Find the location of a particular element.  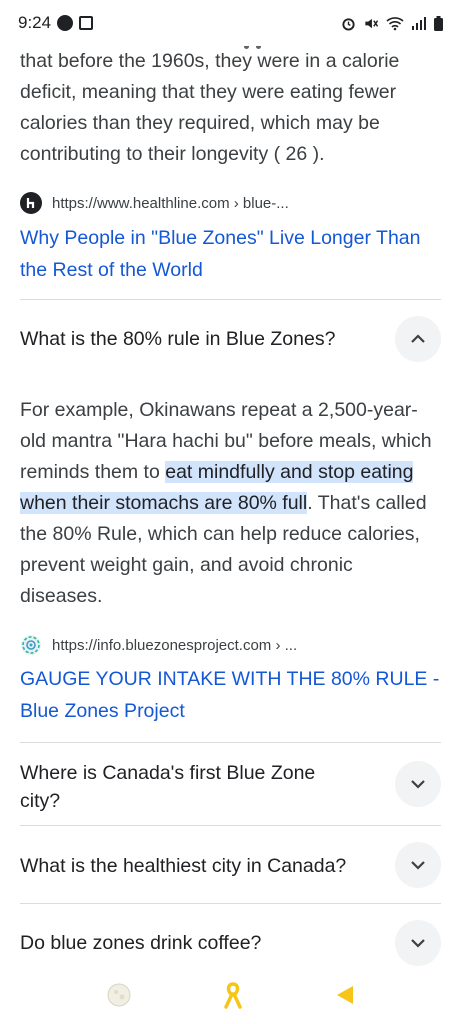

chevron-up-icon is located at coordinates (418, 338).